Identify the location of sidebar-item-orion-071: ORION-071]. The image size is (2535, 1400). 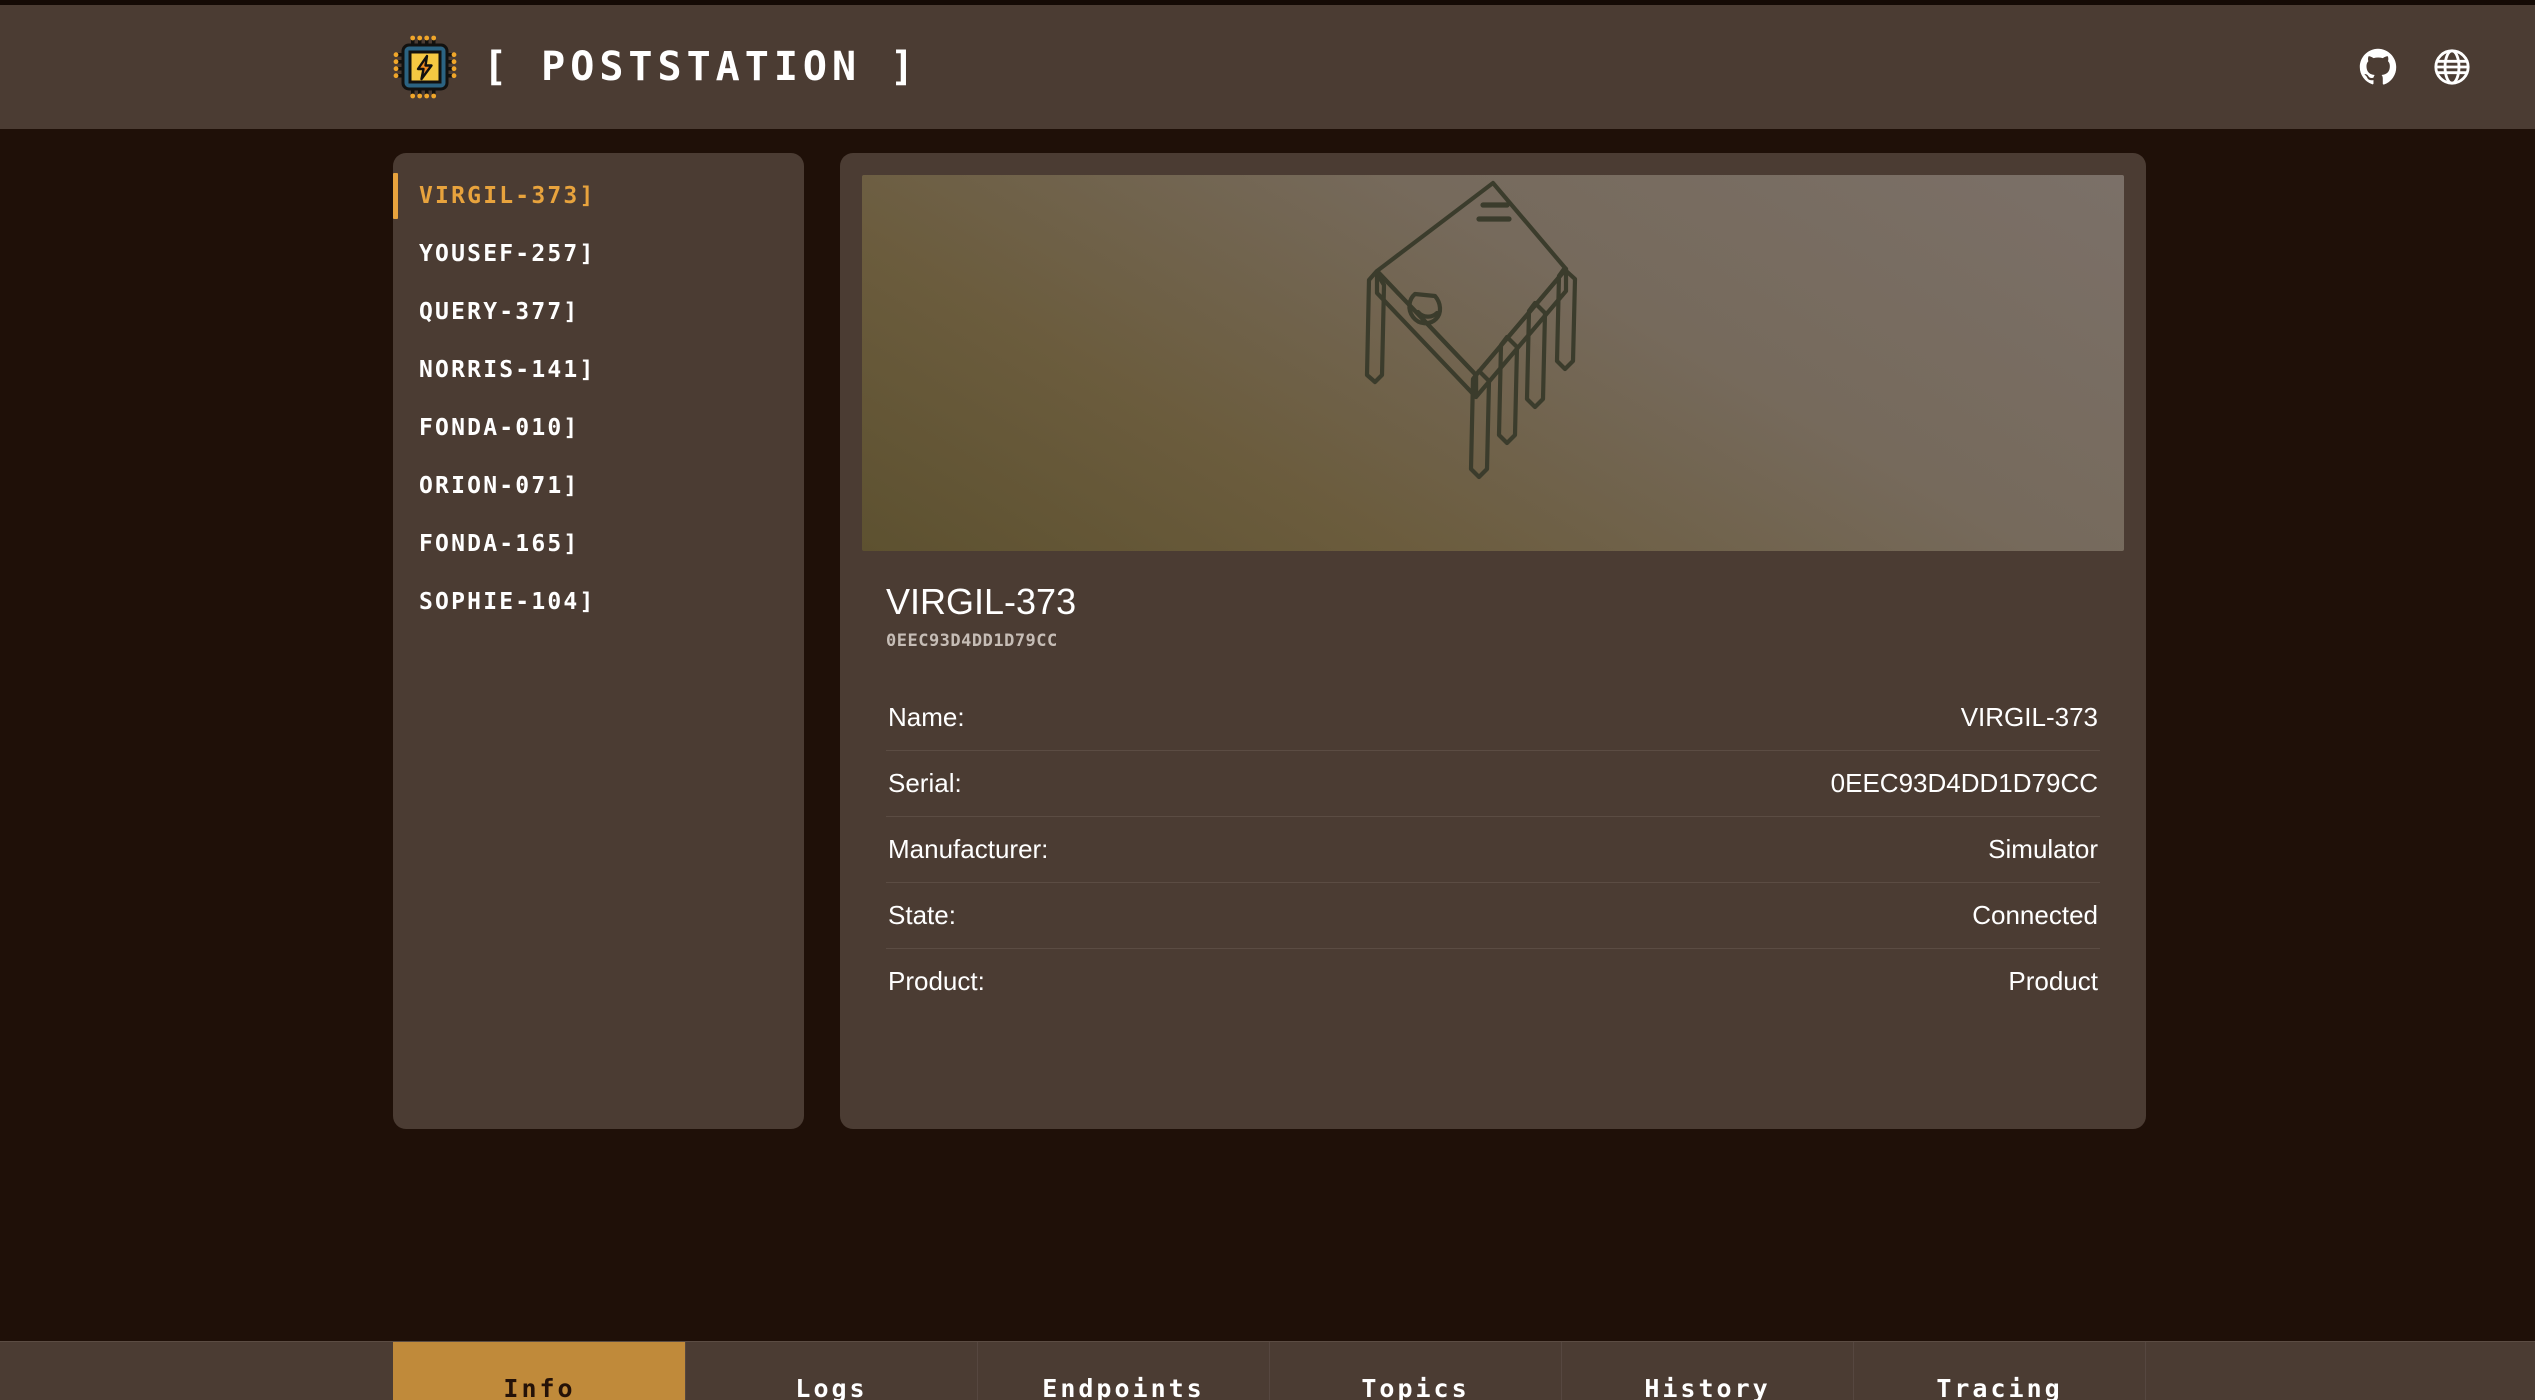
(598, 486).